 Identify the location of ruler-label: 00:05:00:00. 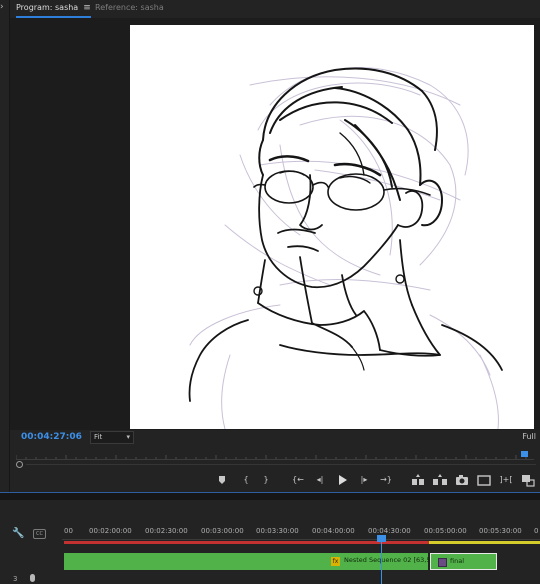
(445, 531).